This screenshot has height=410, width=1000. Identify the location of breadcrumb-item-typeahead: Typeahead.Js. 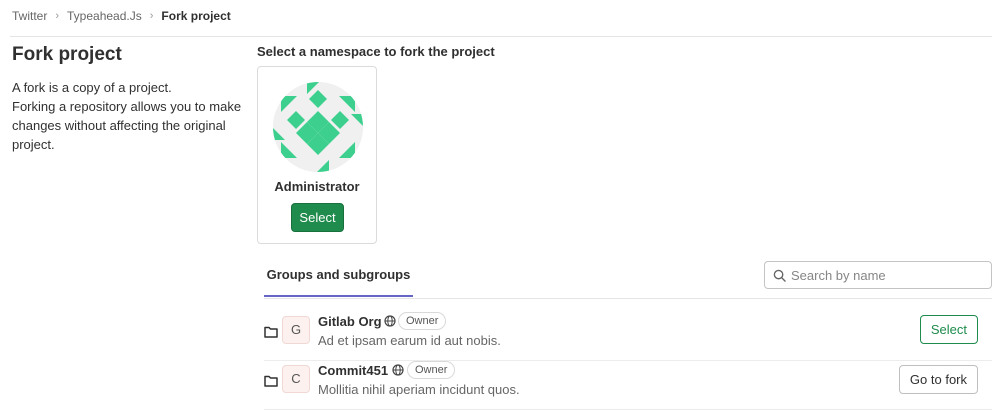
(104, 16).